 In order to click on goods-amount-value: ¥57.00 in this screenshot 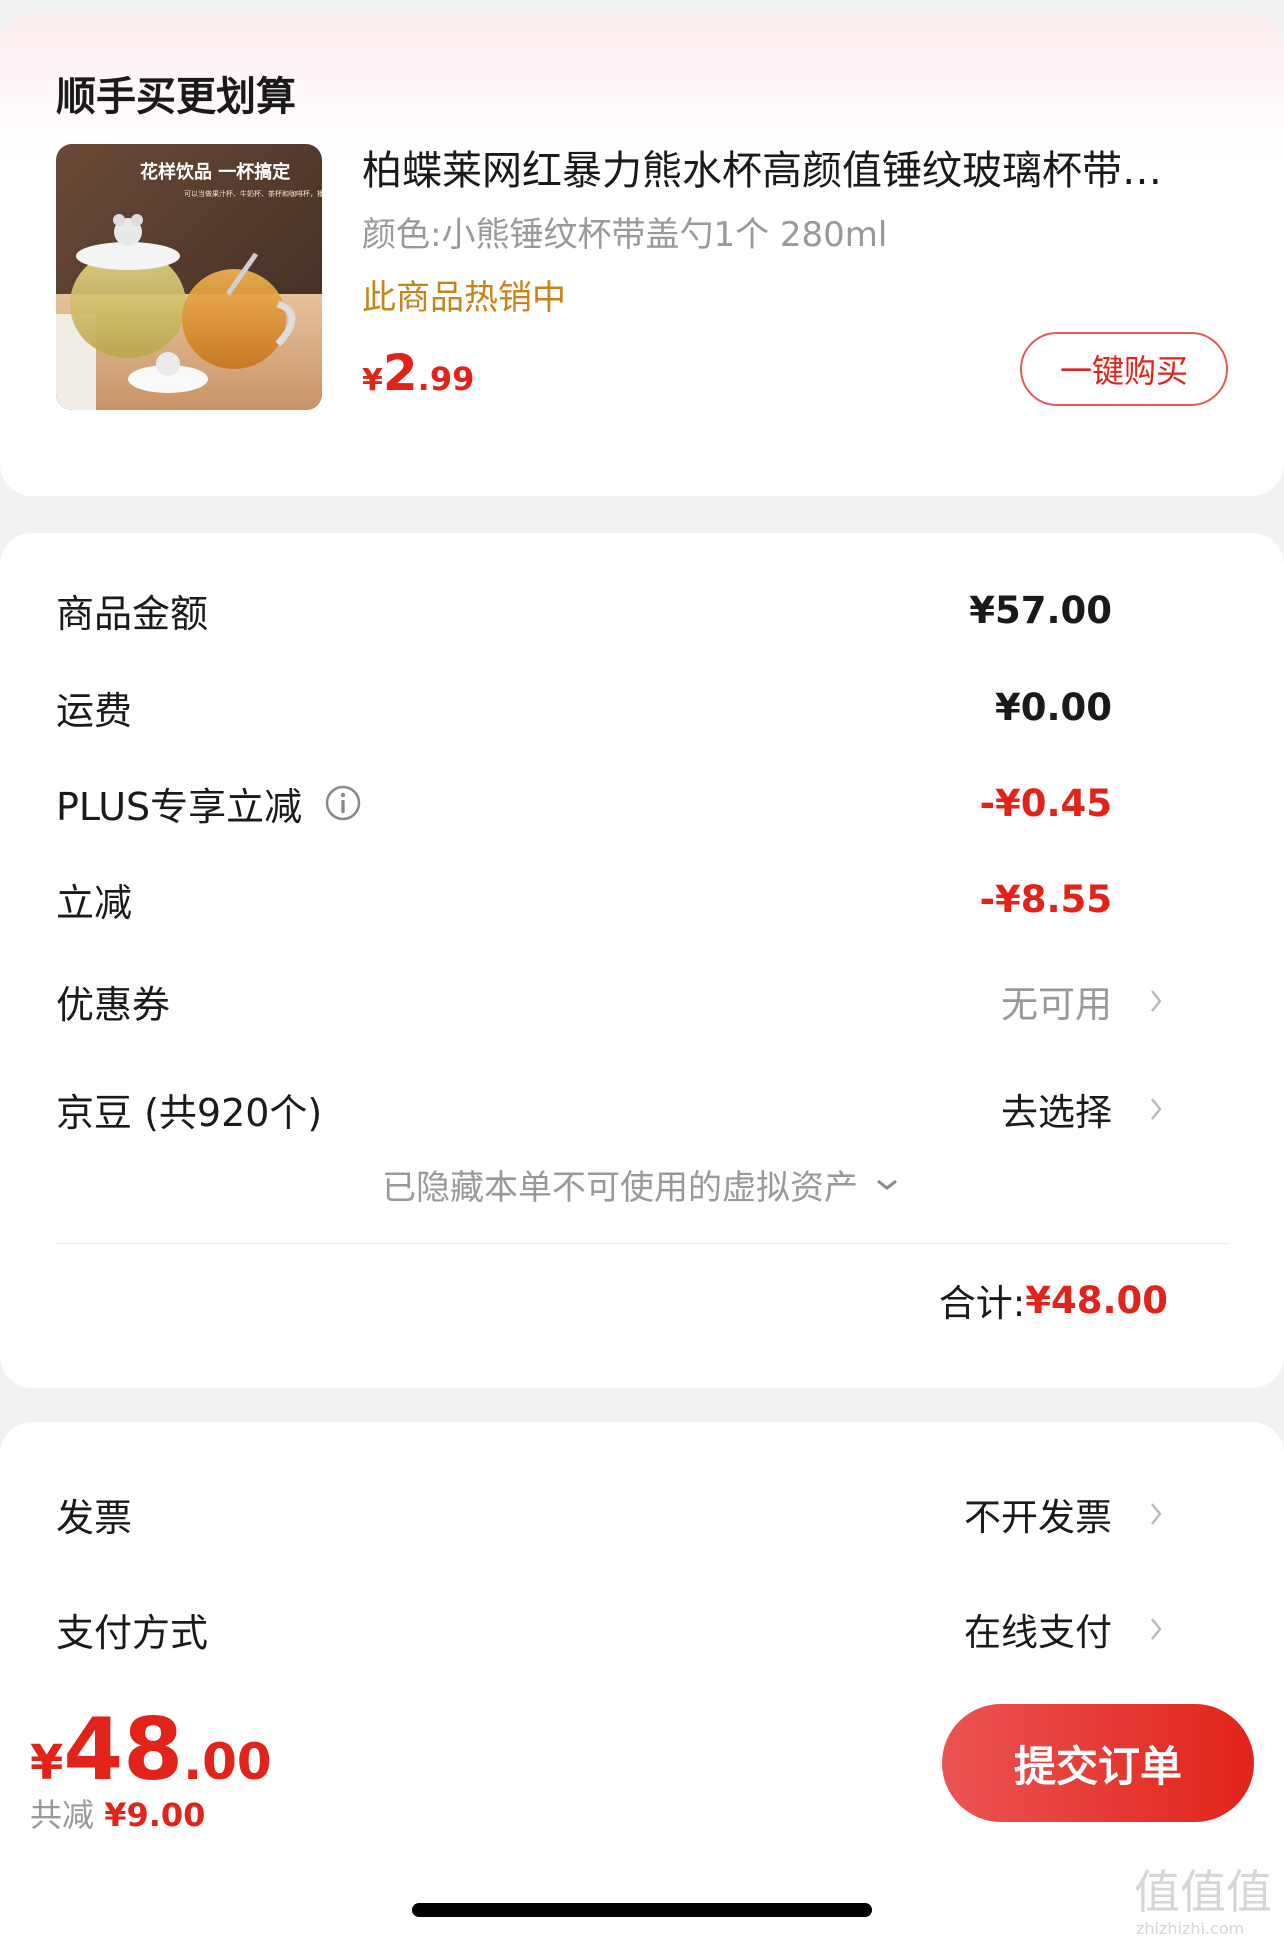, I will do `click(1040, 610)`.